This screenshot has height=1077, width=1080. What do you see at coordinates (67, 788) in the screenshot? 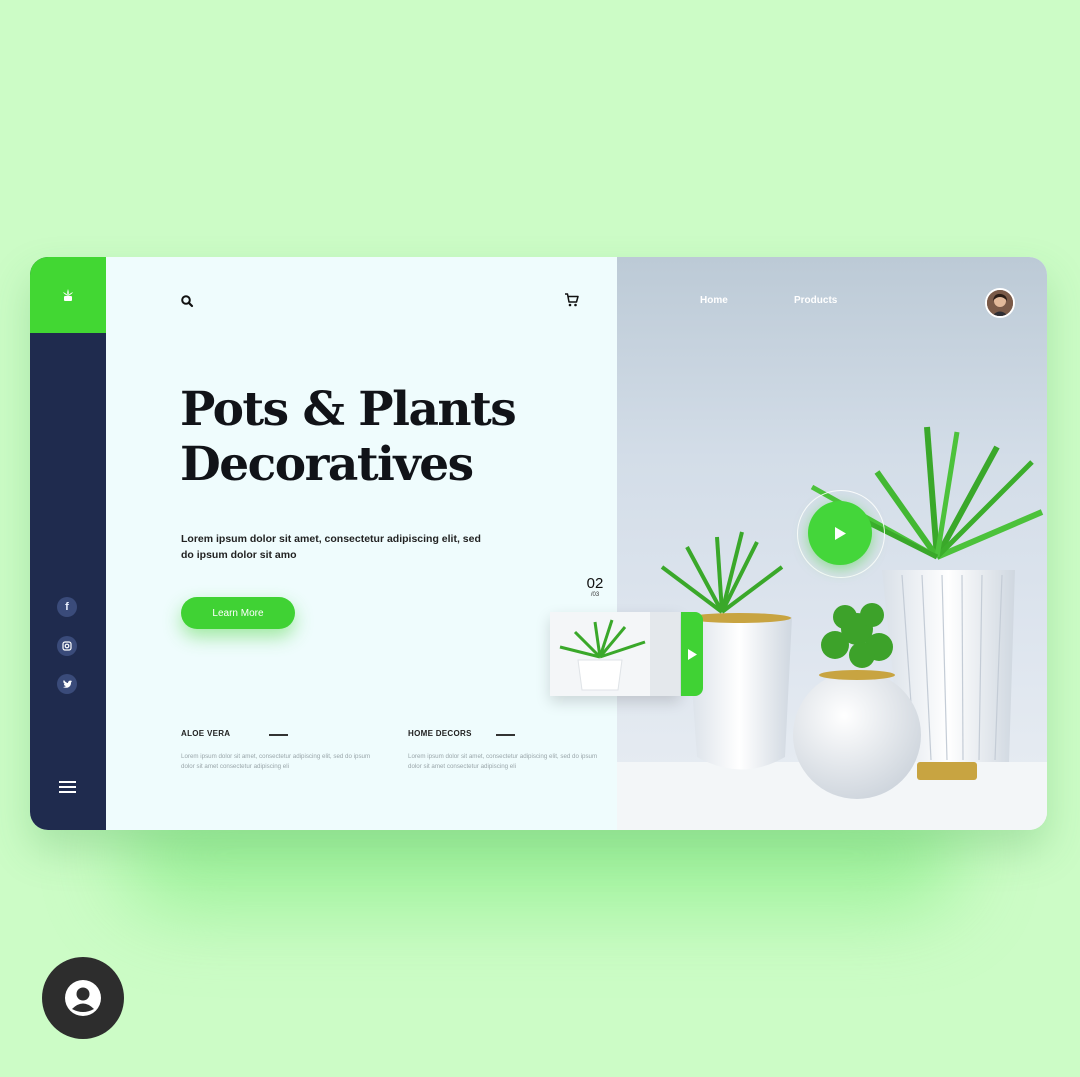
I see `hamburger-menu-icon` at bounding box center [67, 788].